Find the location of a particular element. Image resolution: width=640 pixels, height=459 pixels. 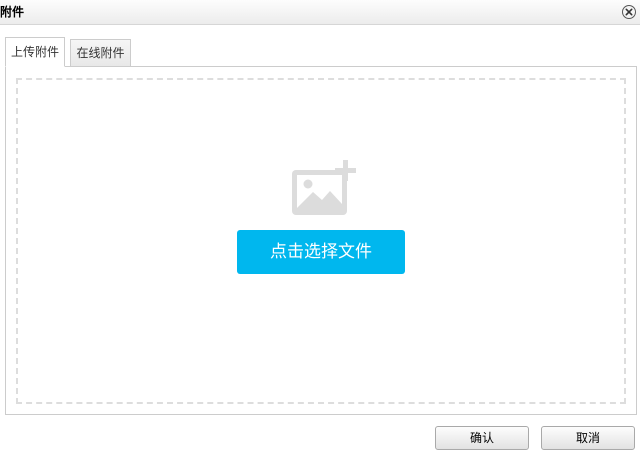

tab-online-attachment: 在线附件 is located at coordinates (100, 53).